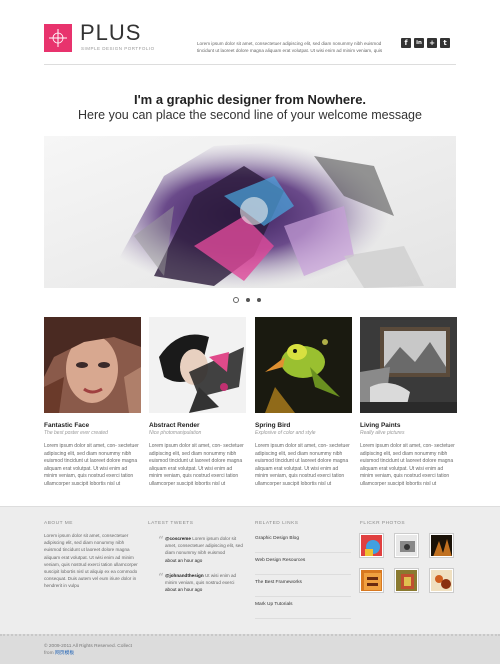 The image size is (500, 664). I want to click on related-link: Mark Up Tutorials, so click(303, 608).